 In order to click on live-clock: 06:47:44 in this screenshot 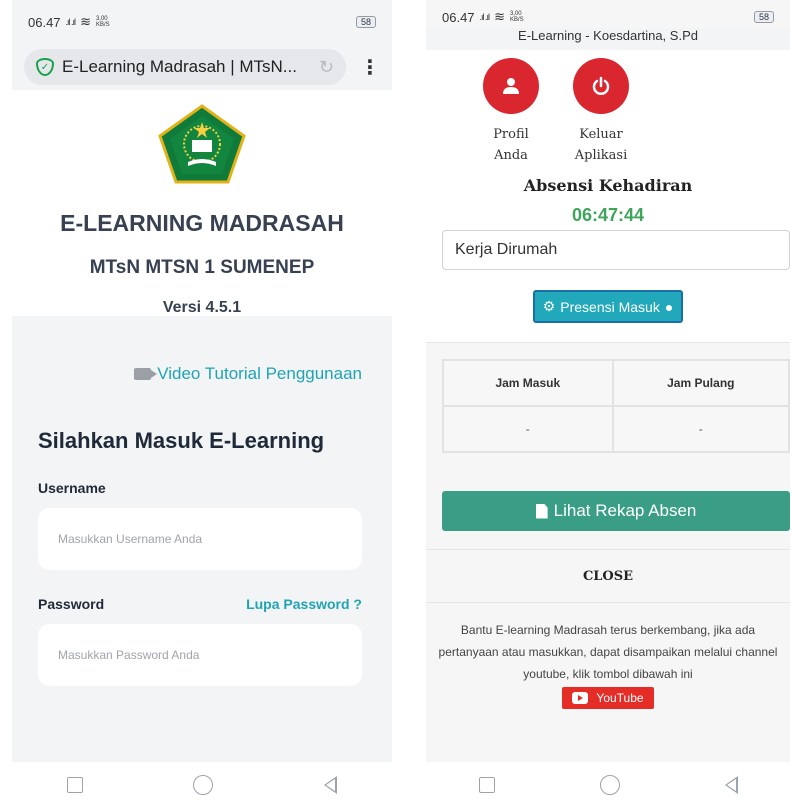, I will do `click(608, 215)`.